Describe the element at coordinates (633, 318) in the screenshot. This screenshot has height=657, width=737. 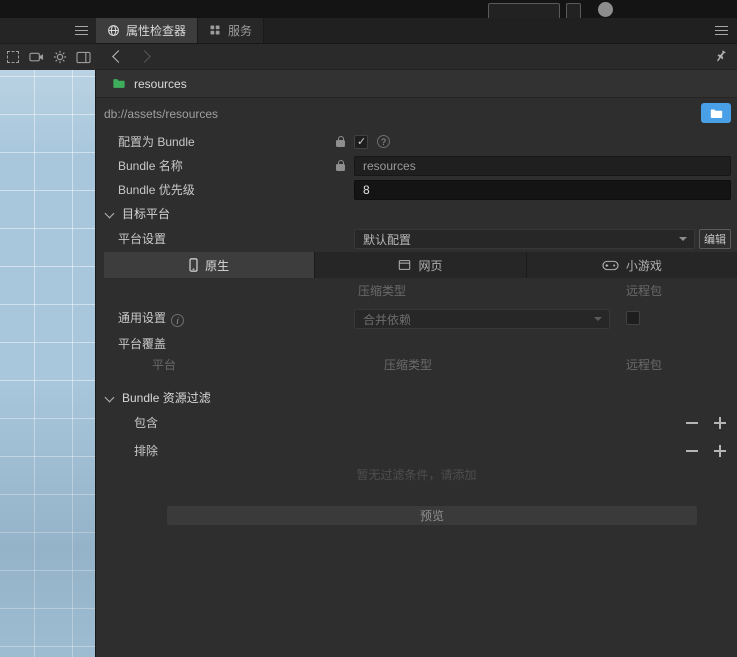
I see `remote-checkbox` at that location.